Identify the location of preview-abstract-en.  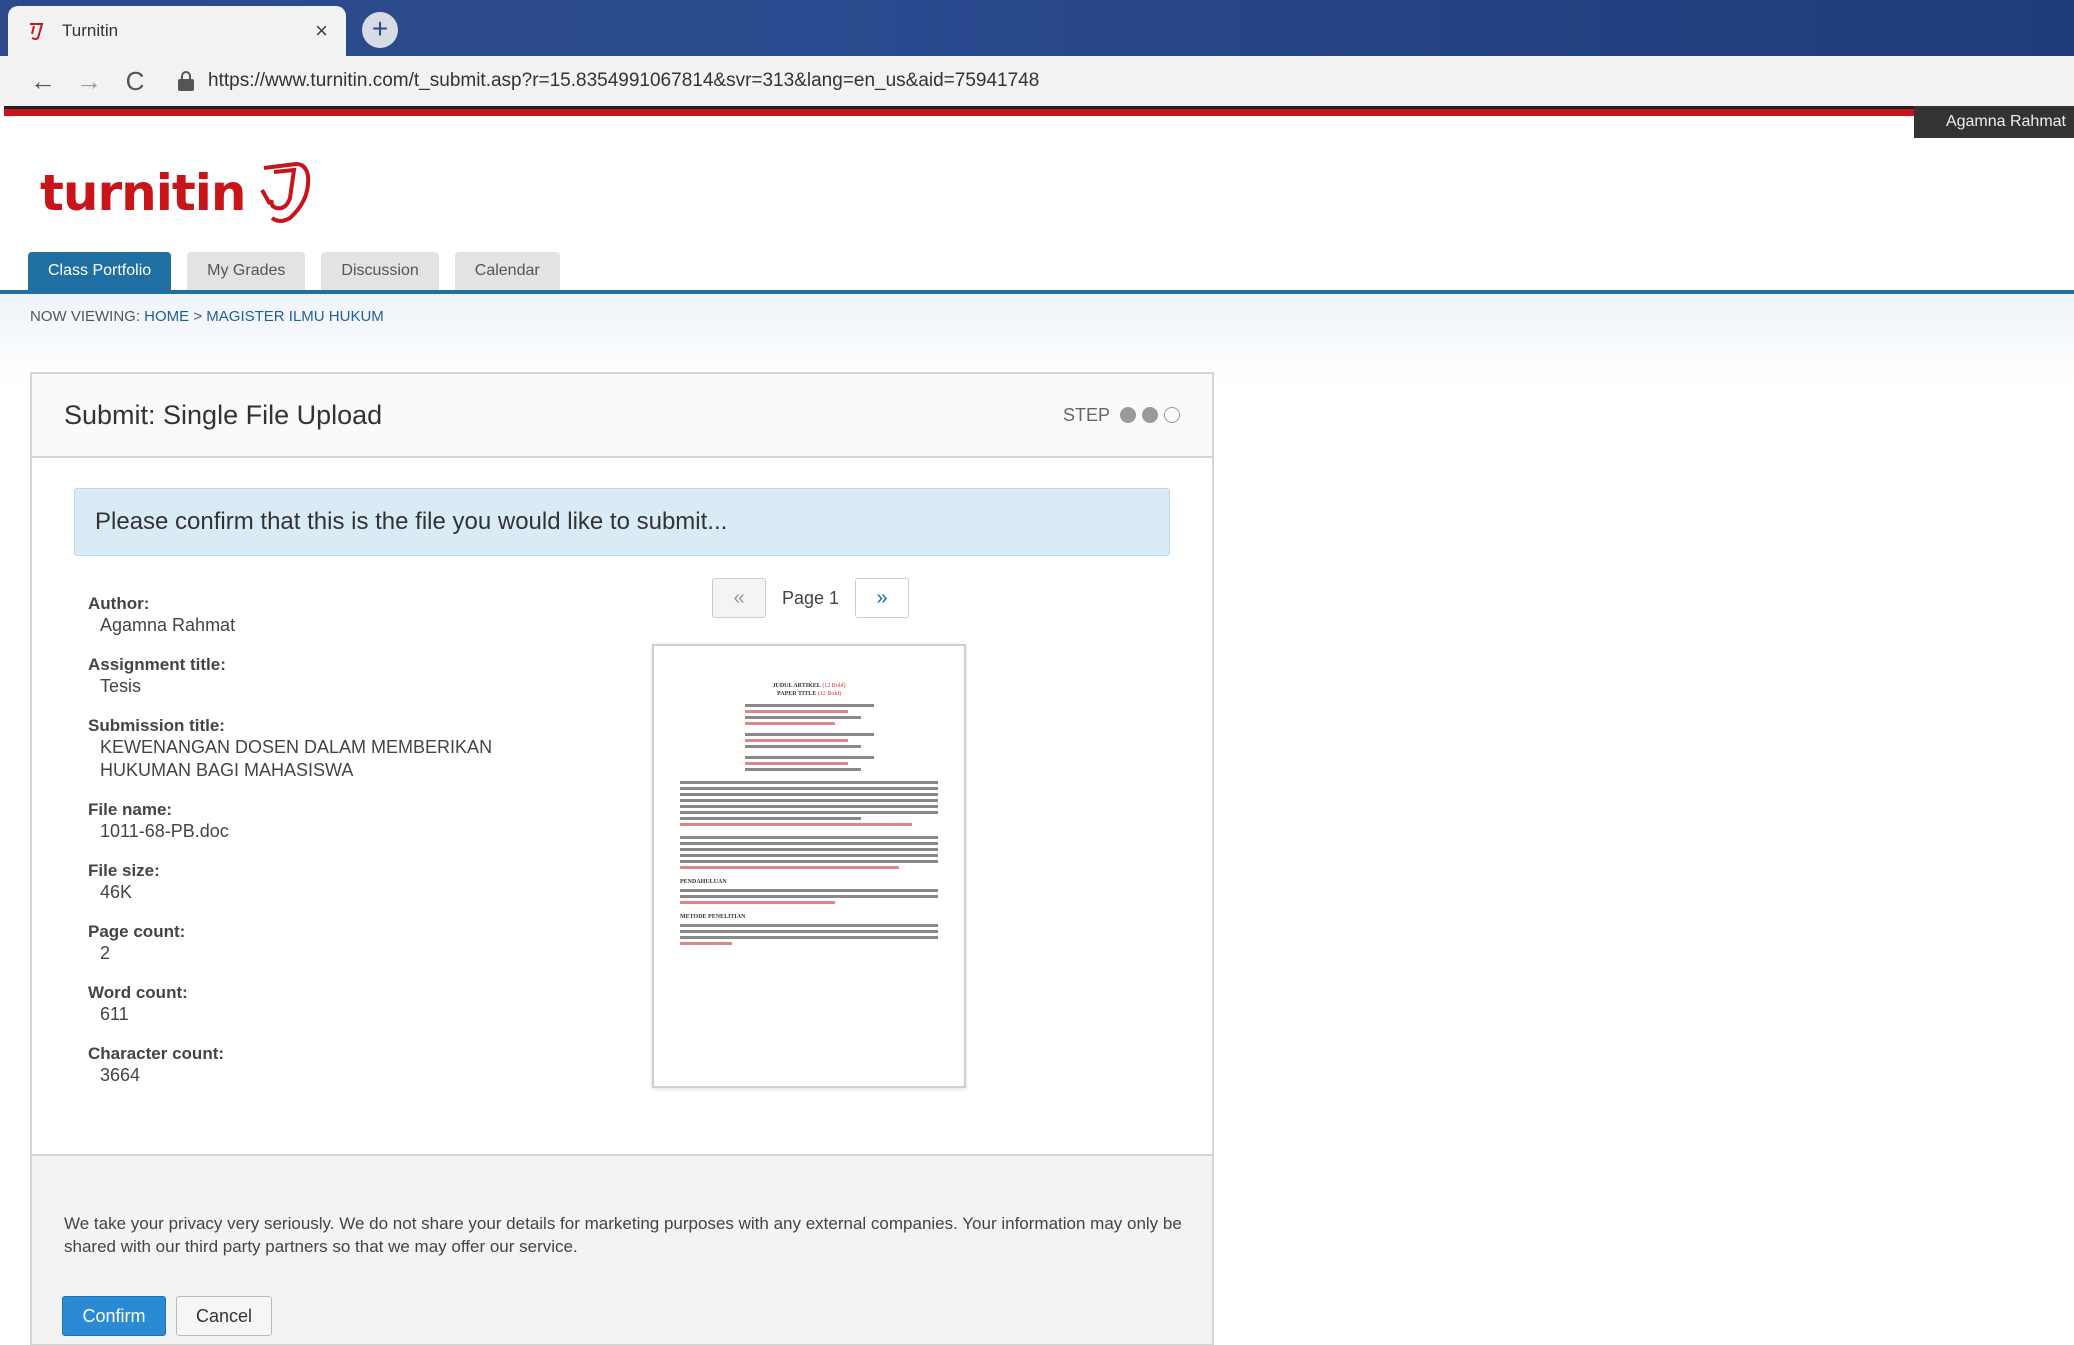
(809, 852).